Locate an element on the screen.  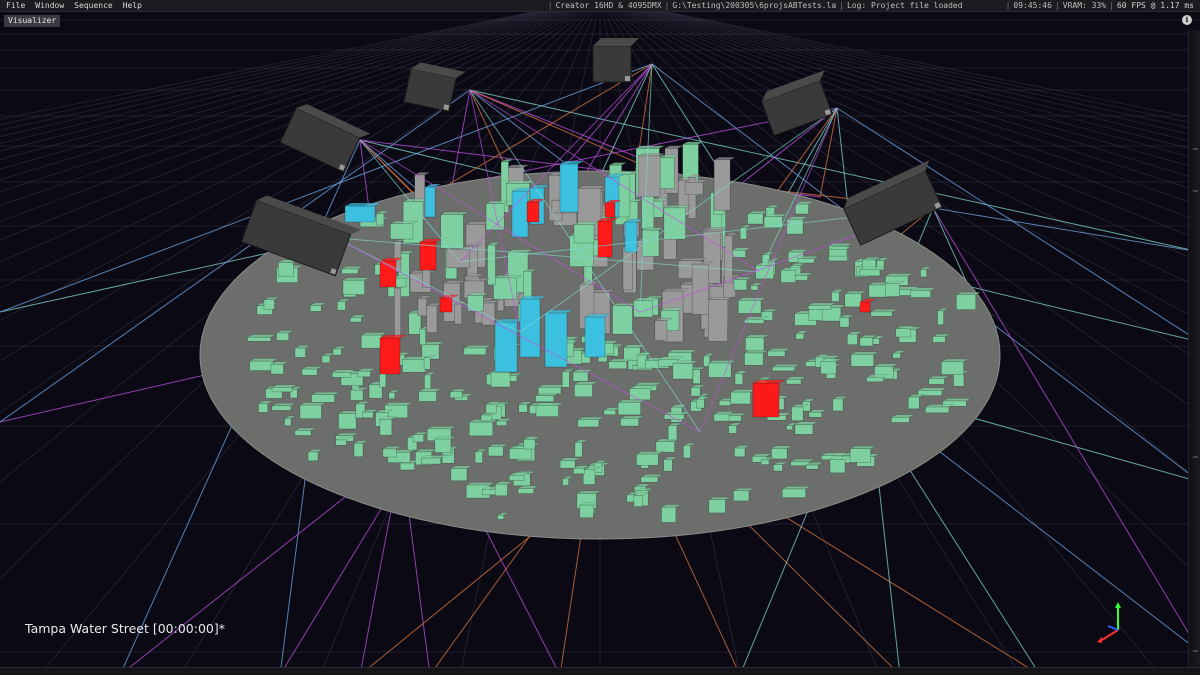
right-panel-edge is located at coordinates (1194, 350).